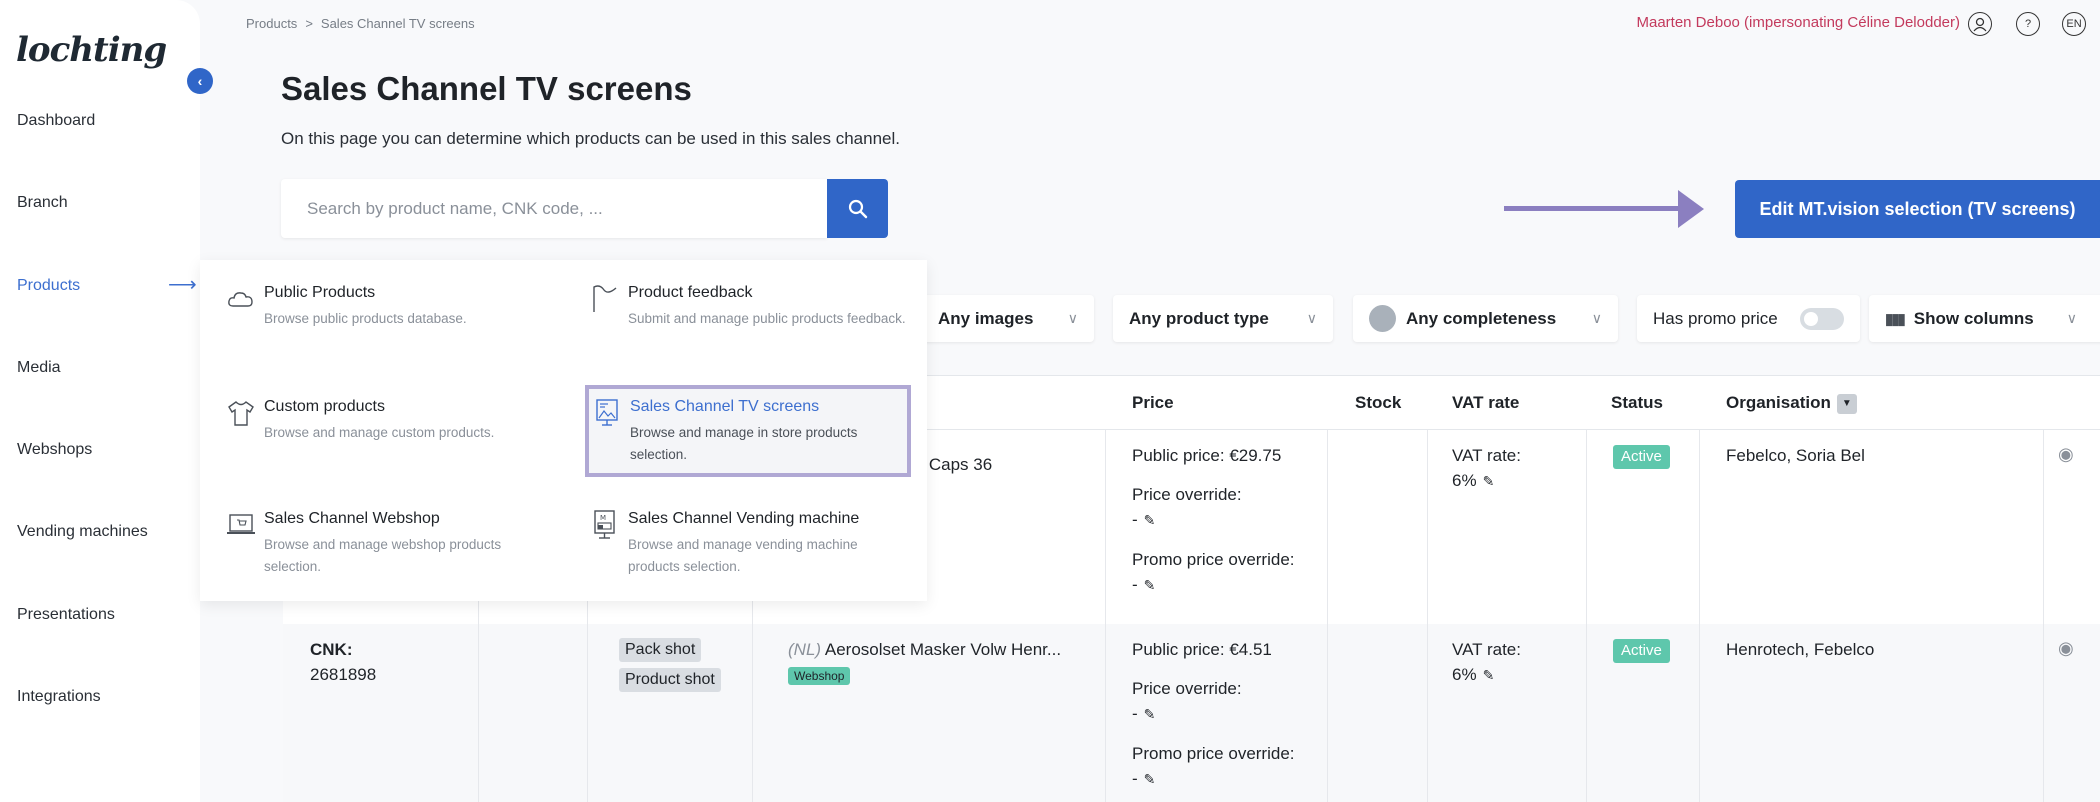  What do you see at coordinates (1641, 457) in the screenshot?
I see `status-badge: Active` at bounding box center [1641, 457].